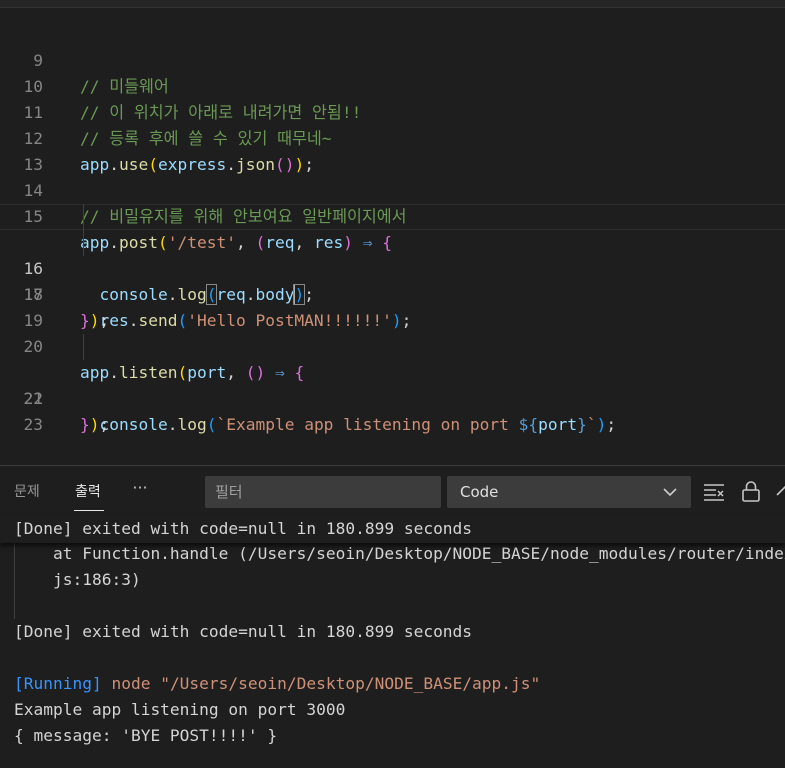 The height and width of the screenshot is (768, 785). I want to click on output-line: { message: 'BYE POST!!!!' }, so click(146, 735).